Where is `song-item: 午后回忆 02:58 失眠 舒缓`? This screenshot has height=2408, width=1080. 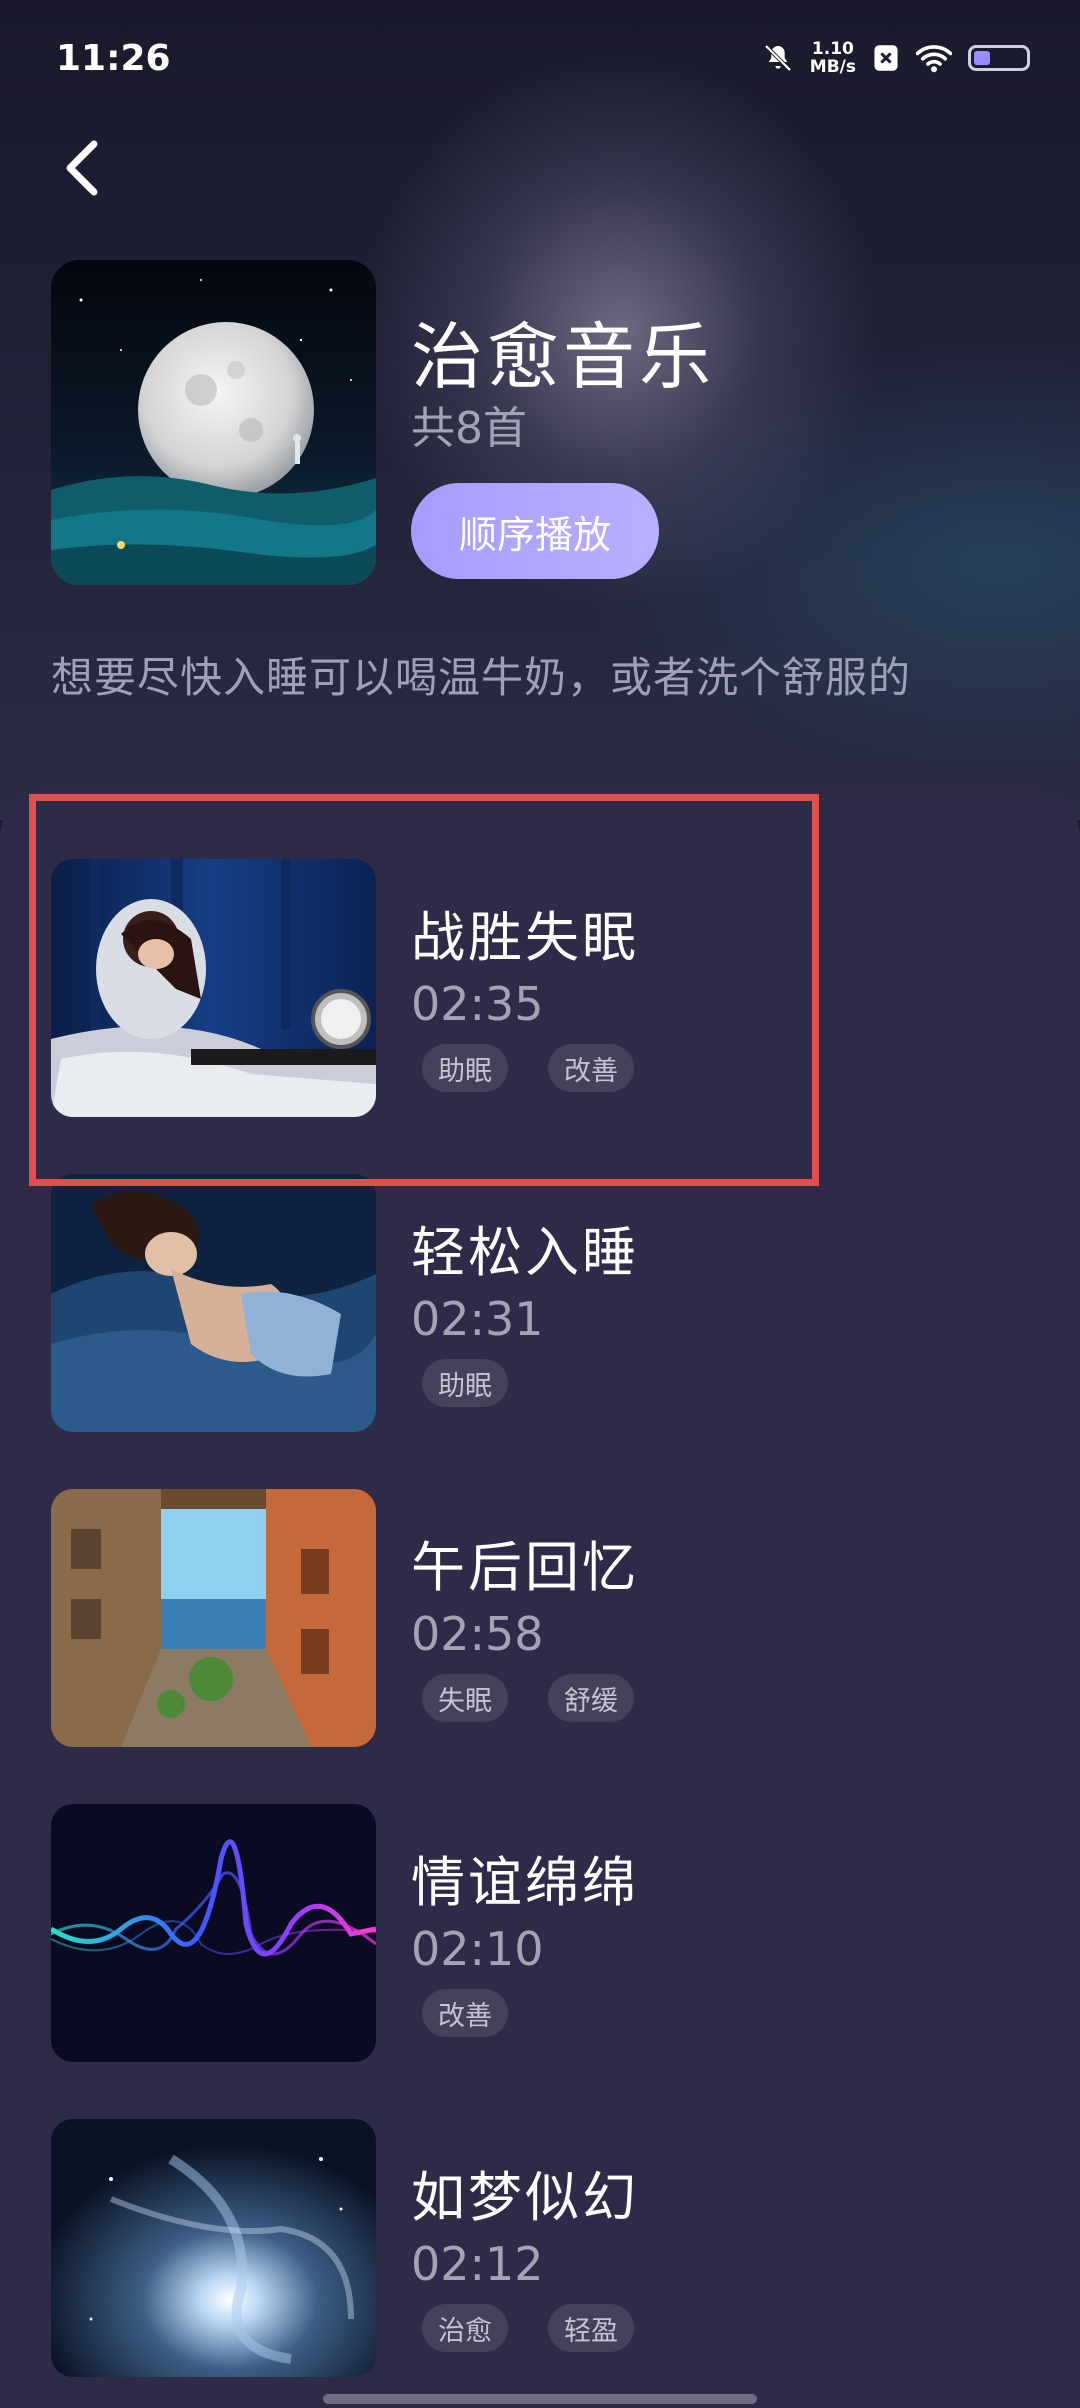
song-item: 午后回忆 02:58 失眠 舒缓 is located at coordinates (540, 1619).